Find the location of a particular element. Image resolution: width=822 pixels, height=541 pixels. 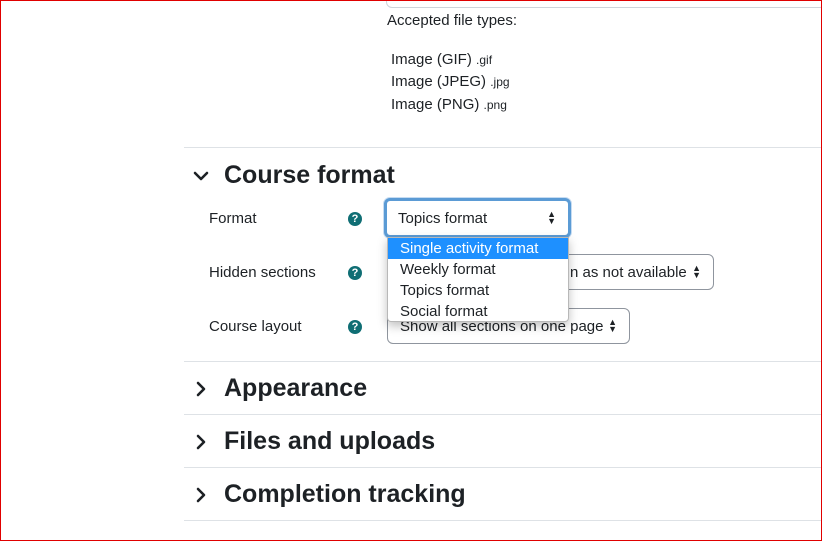

section-title: Completion tracking is located at coordinates (345, 494).